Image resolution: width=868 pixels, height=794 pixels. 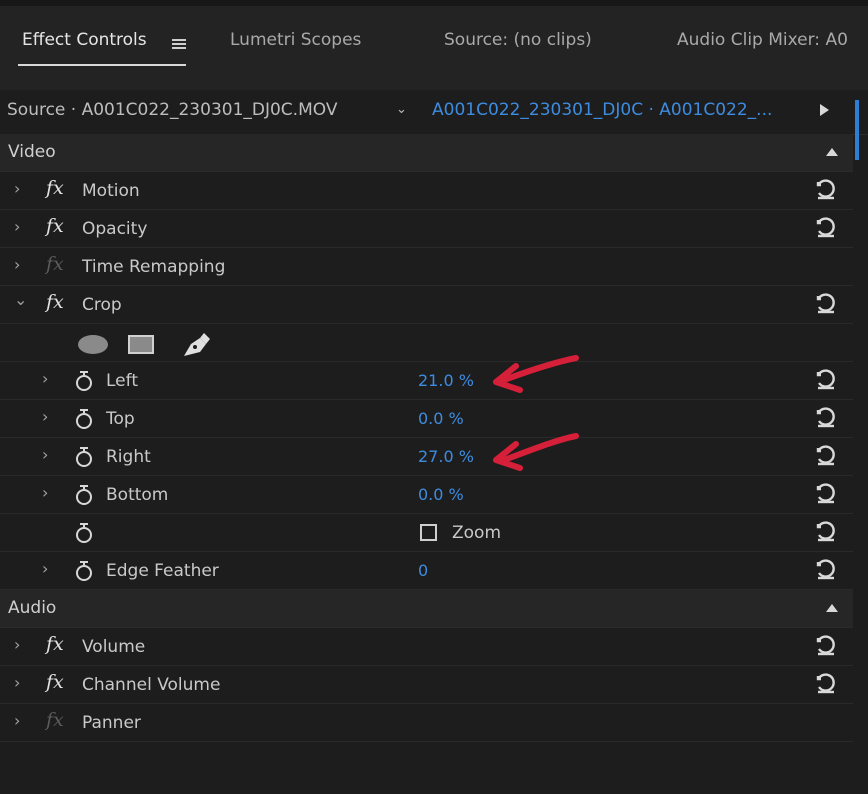 I want to click on effect-row-channel-volume: › fx Channel Volume, so click(x=426, y=685).